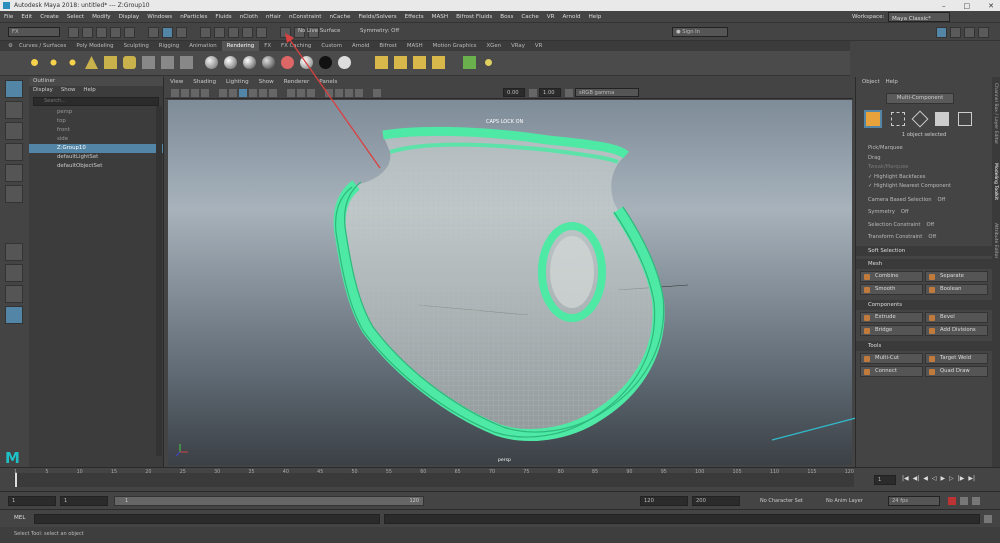  Describe the element at coordinates (956, 289) in the screenshot. I see `boolean-button: Boolean` at that location.